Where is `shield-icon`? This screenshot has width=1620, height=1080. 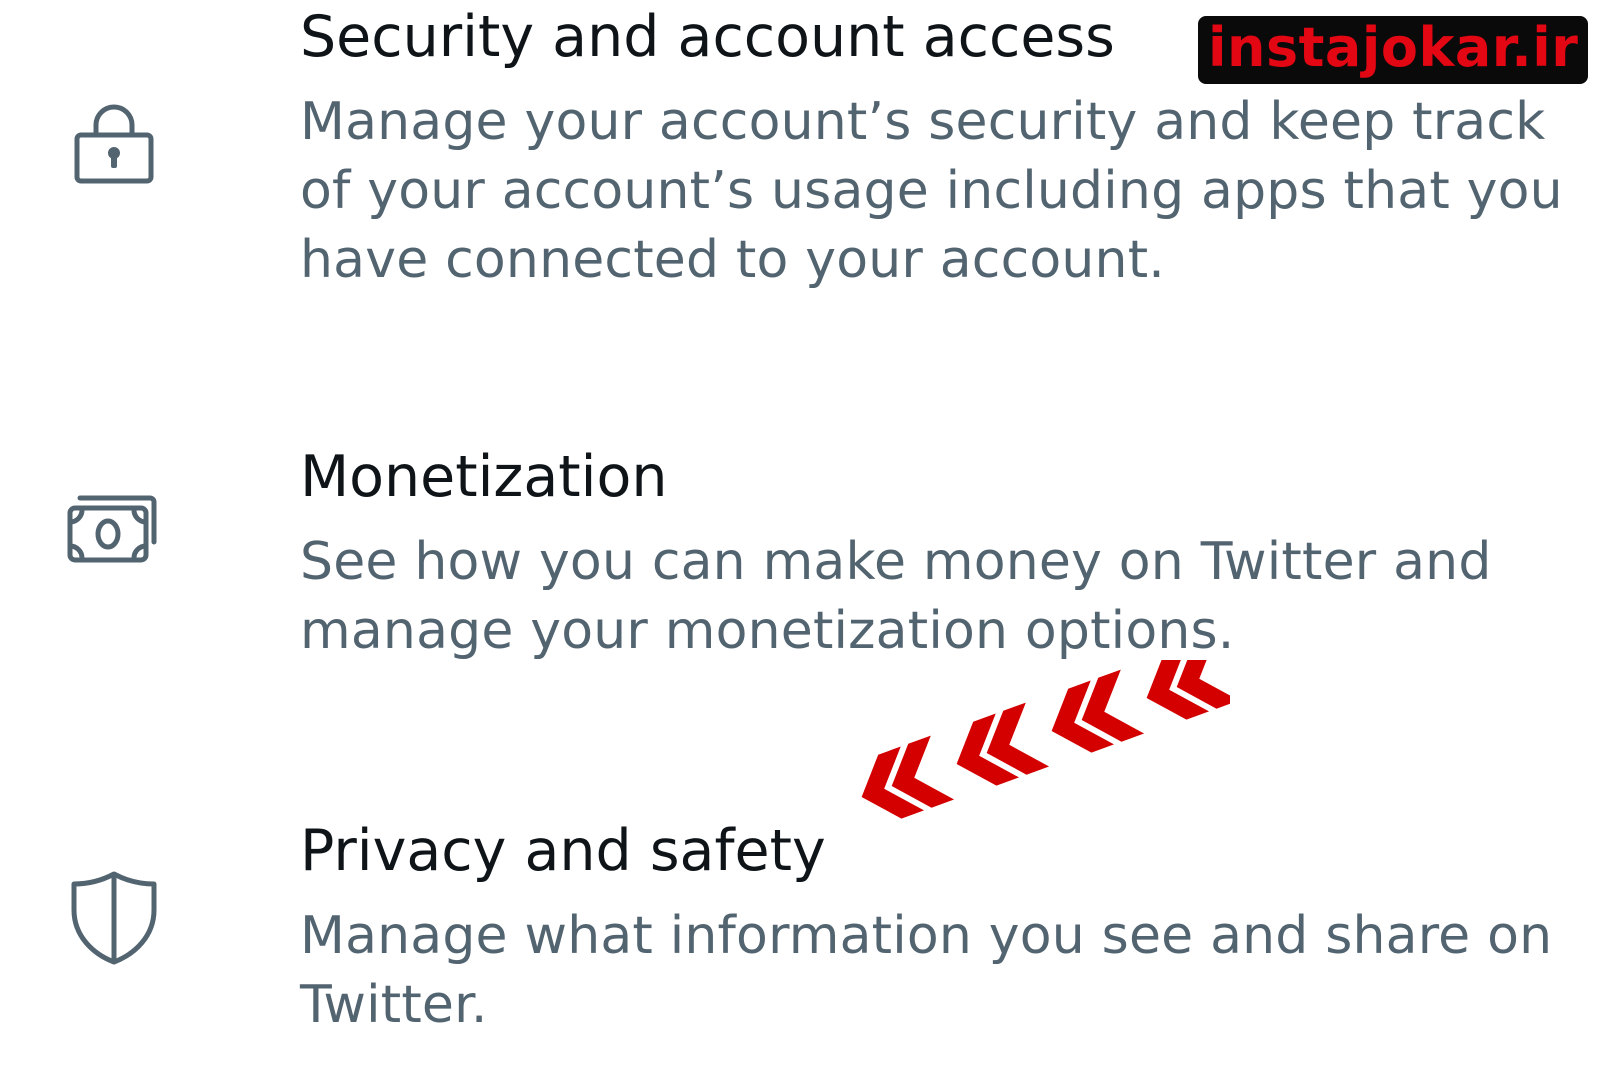 shield-icon is located at coordinates (114, 918).